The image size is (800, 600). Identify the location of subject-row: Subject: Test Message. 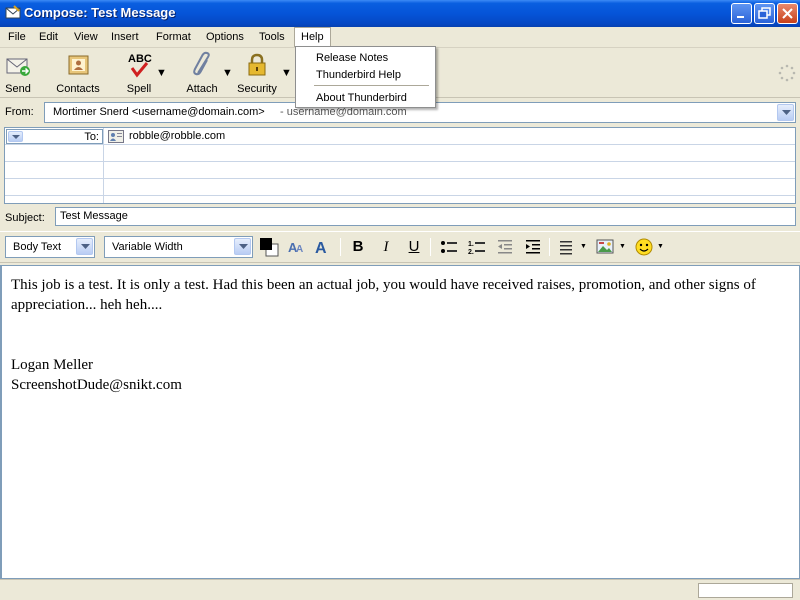
(400, 218).